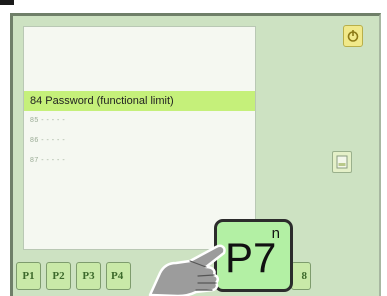 The height and width of the screenshot is (296, 387). Describe the element at coordinates (139, 121) in the screenshot. I see `list-item: 85 - - - - -` at that location.